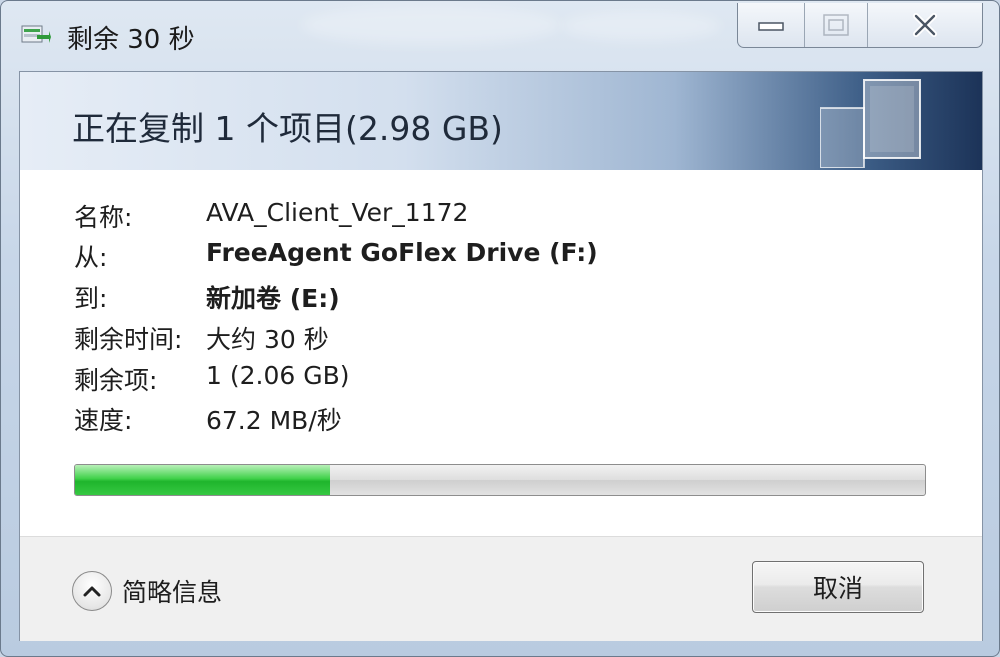 The width and height of the screenshot is (1000, 657). Describe the element at coordinates (273, 297) in the screenshot. I see `destination-drive-link: 新加卷 (E:)` at that location.